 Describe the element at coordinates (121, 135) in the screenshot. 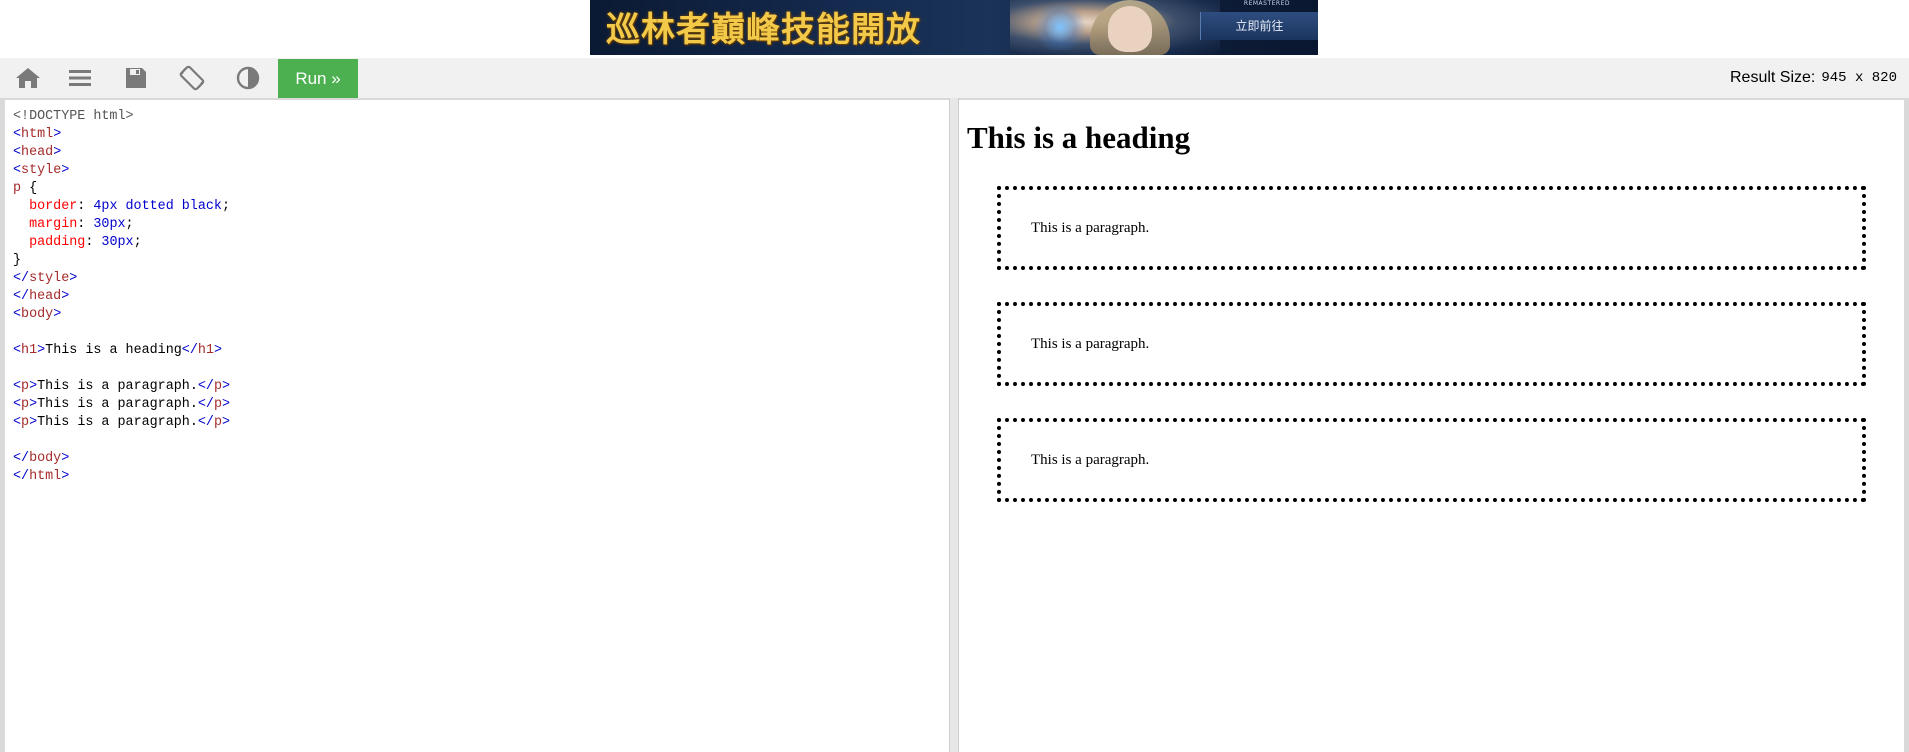

I see `code-line: <html>` at that location.